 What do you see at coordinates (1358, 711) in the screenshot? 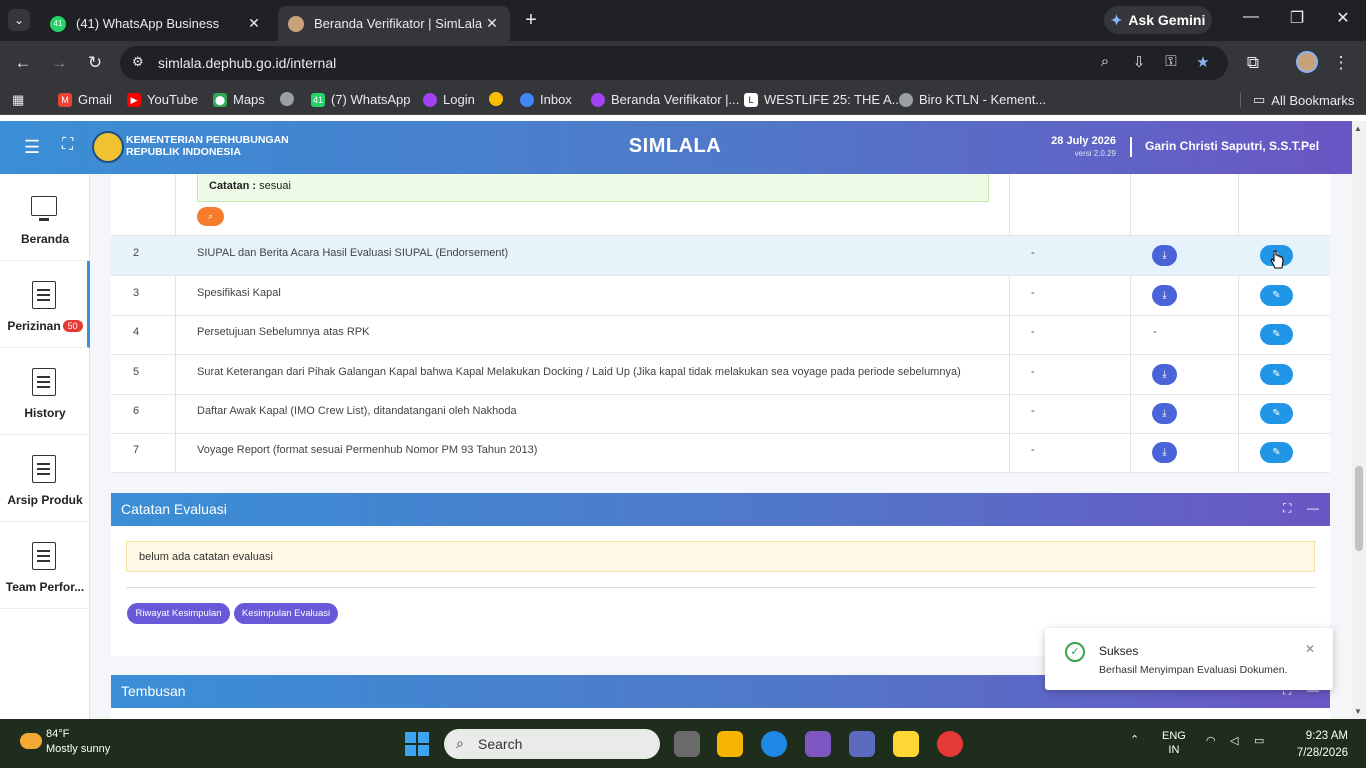
I see `scroll-down-icon: ▼` at bounding box center [1358, 711].